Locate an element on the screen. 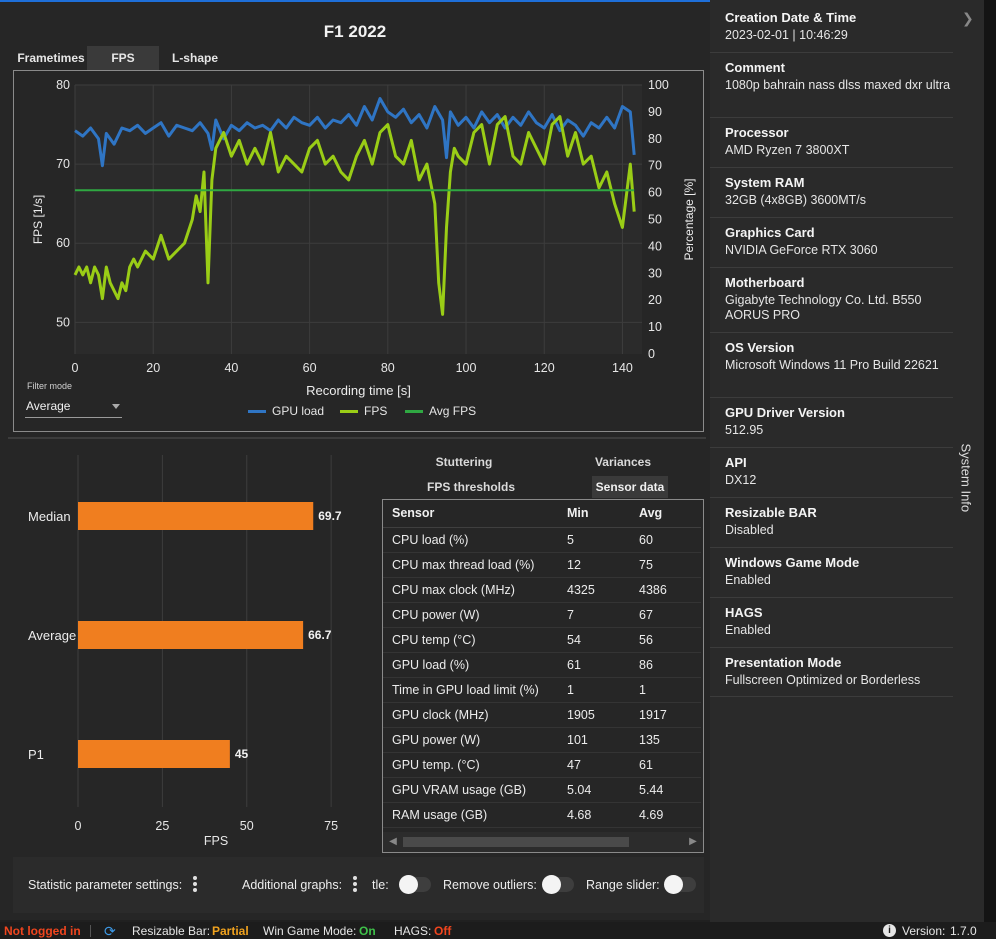 The width and height of the screenshot is (996, 939). system-info-key: Creation Date & Time is located at coordinates (791, 17).